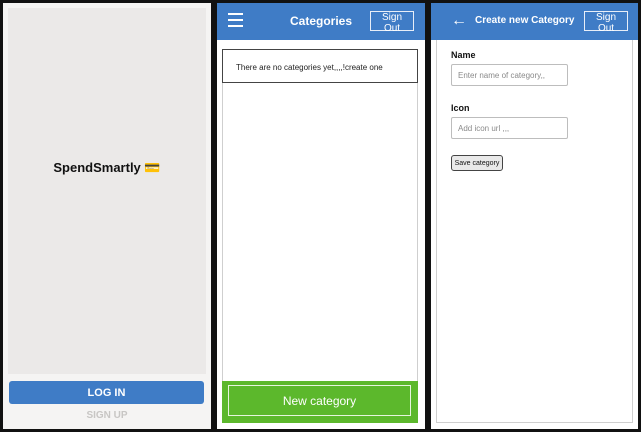 Image resolution: width=641 pixels, height=432 pixels. What do you see at coordinates (463, 55) in the screenshot?
I see `name-label: Name` at bounding box center [463, 55].